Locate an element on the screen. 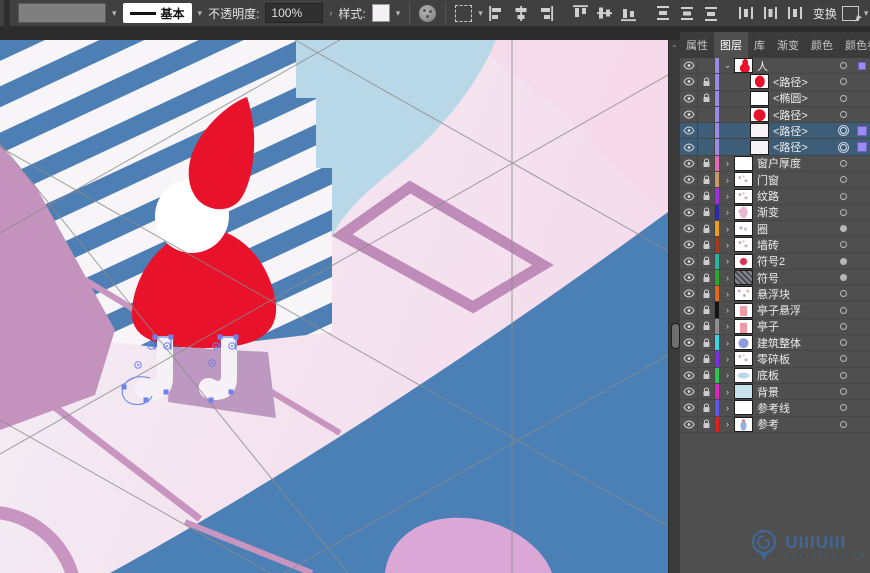 Image resolution: width=870 pixels, height=573 pixels. layer-row-亭子: › 亭子 is located at coordinates (775, 327).